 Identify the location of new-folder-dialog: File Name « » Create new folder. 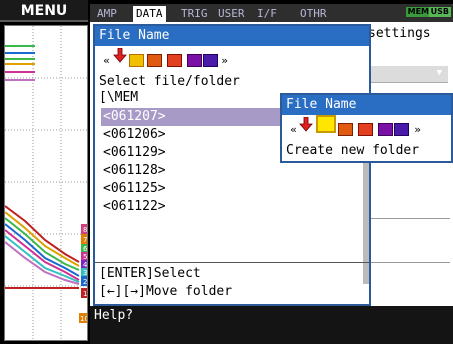
(366, 128).